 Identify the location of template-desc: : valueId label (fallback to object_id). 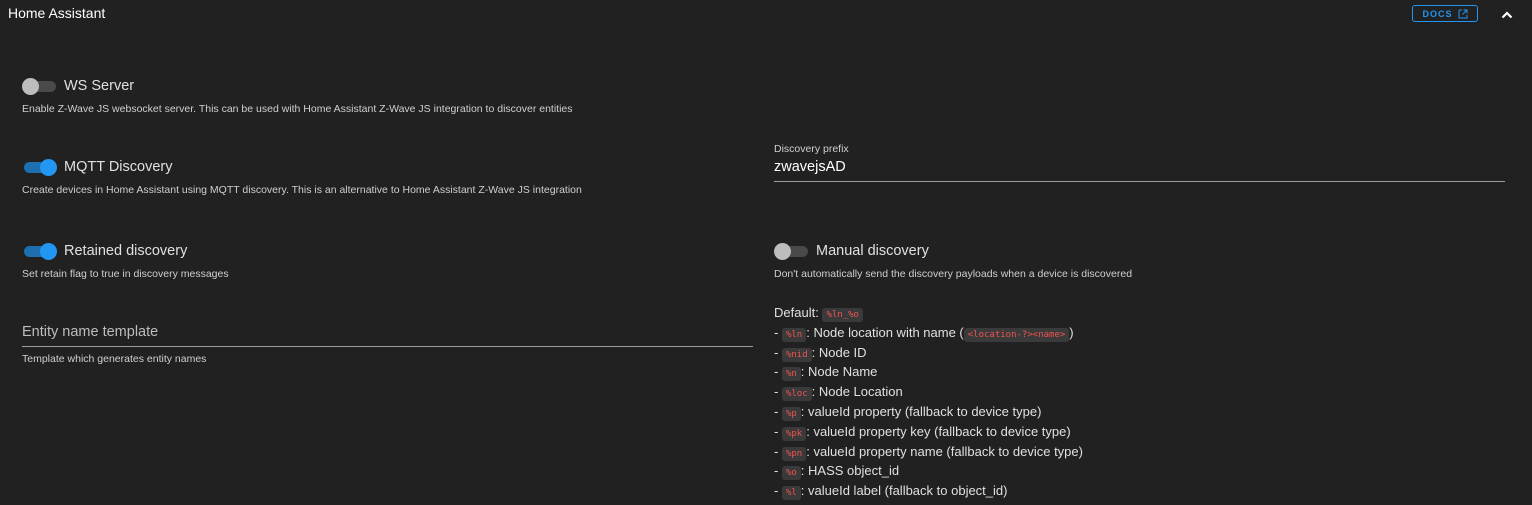
(904, 491).